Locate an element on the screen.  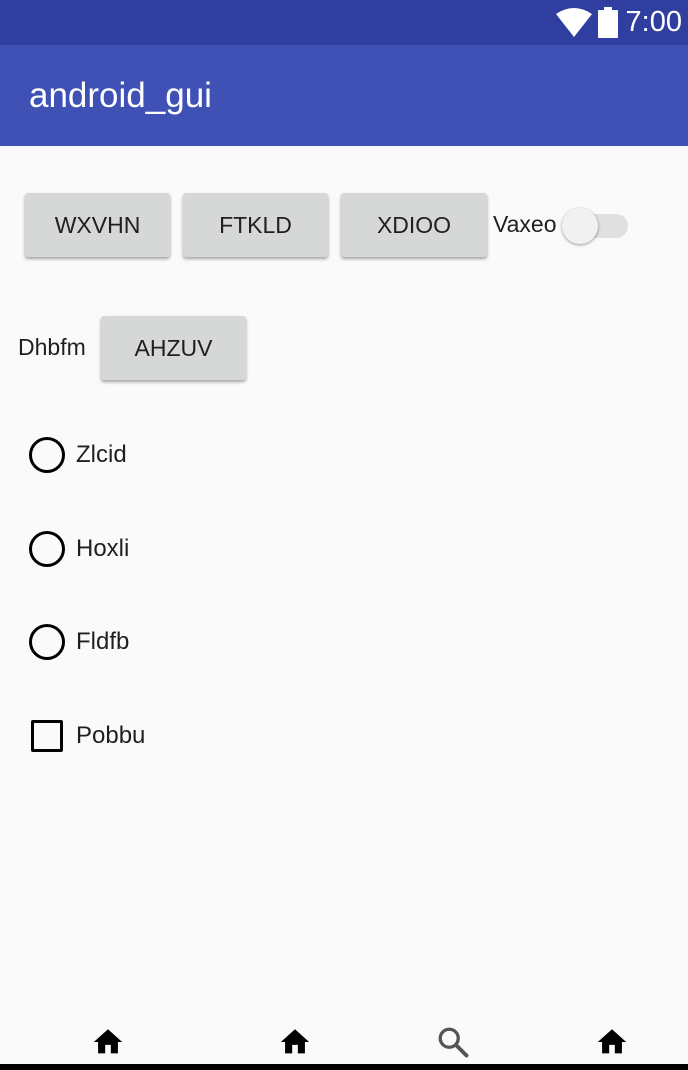
wifi-icon is located at coordinates (573, 22).